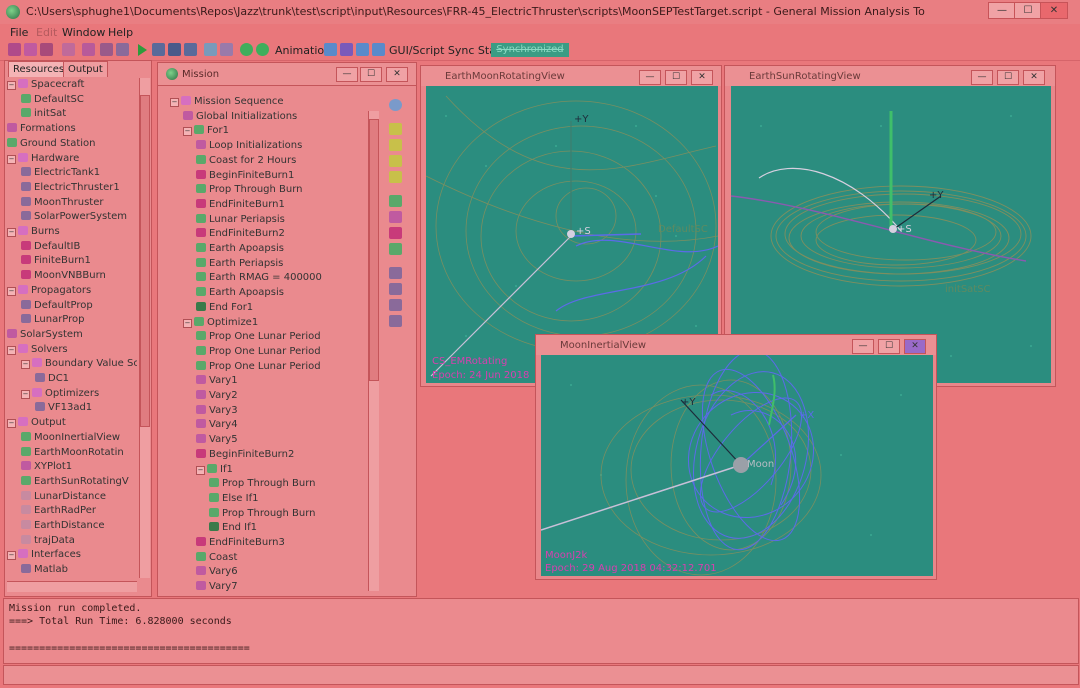  What do you see at coordinates (240, 205) in the screenshot?
I see `tree-item: EndFiniteBurn1` at bounding box center [240, 205].